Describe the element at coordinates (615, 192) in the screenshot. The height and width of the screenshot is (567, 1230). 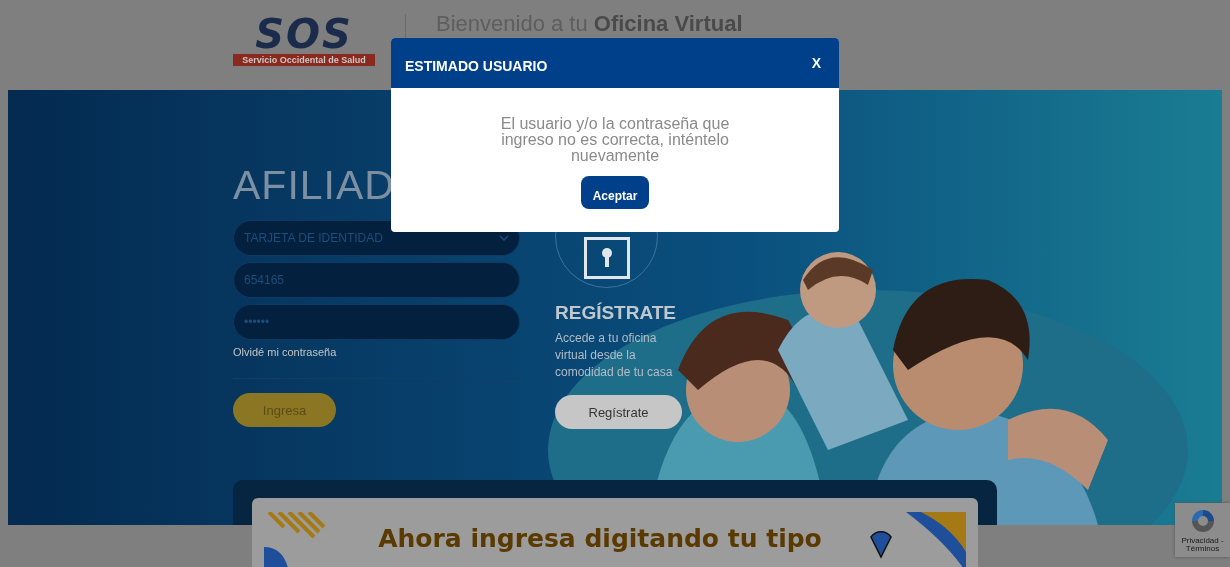
I see `accept-button: Aceptar` at that location.